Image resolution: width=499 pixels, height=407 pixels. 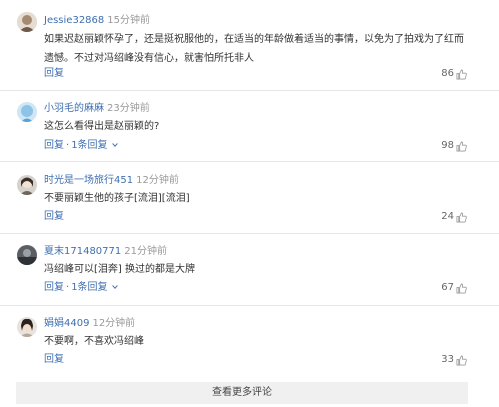 I want to click on username-link: 娟娟4409, so click(x=66, y=323).